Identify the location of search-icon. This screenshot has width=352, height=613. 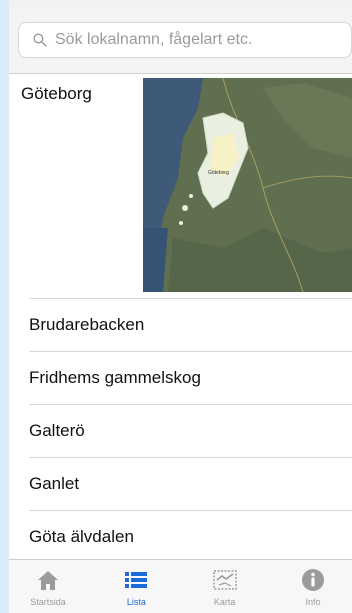
(40, 40).